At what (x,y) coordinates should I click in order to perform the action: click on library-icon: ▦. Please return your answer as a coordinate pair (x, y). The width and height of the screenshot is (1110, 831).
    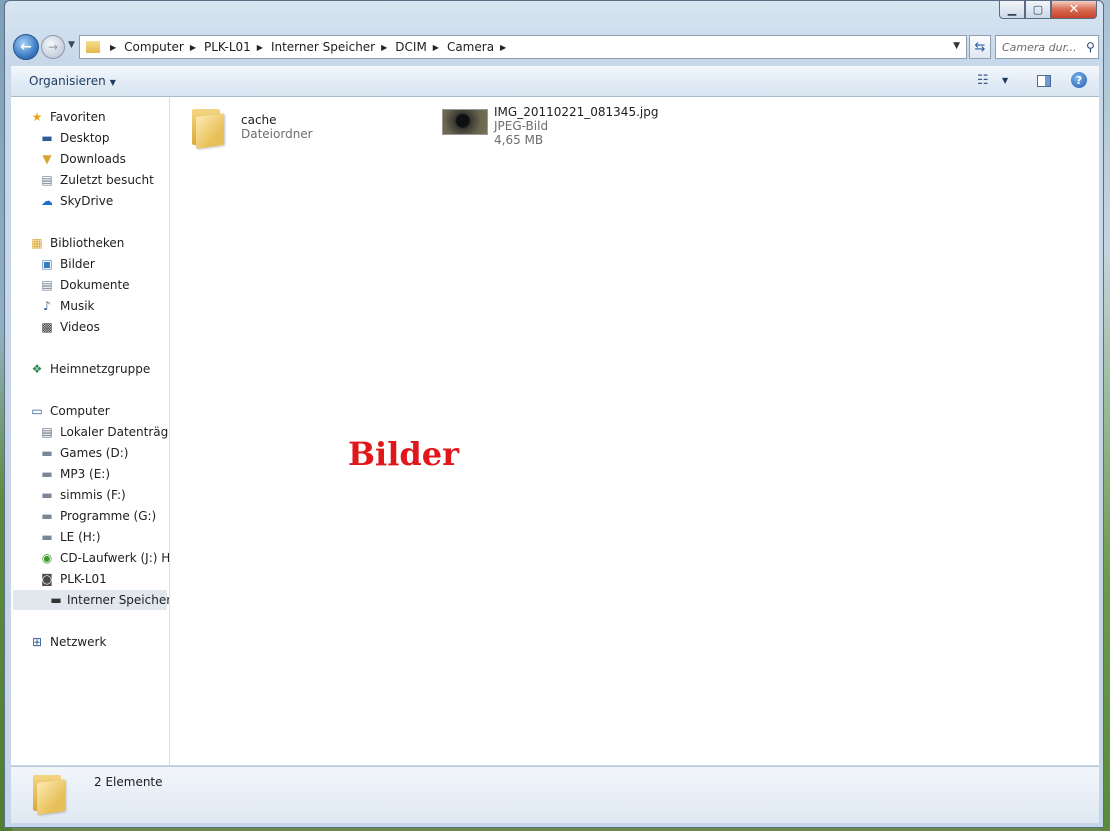
    Looking at the image, I should click on (37, 243).